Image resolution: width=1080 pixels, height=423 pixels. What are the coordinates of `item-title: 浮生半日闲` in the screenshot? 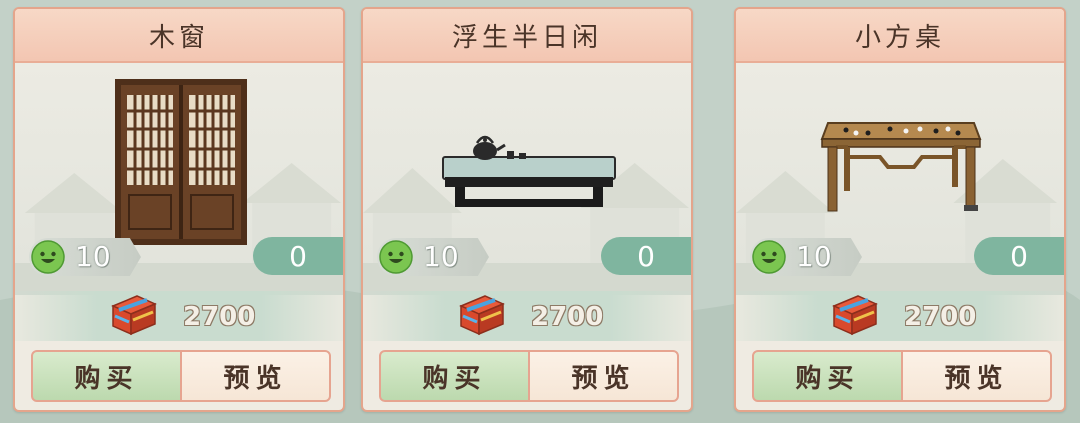 It's located at (527, 36).